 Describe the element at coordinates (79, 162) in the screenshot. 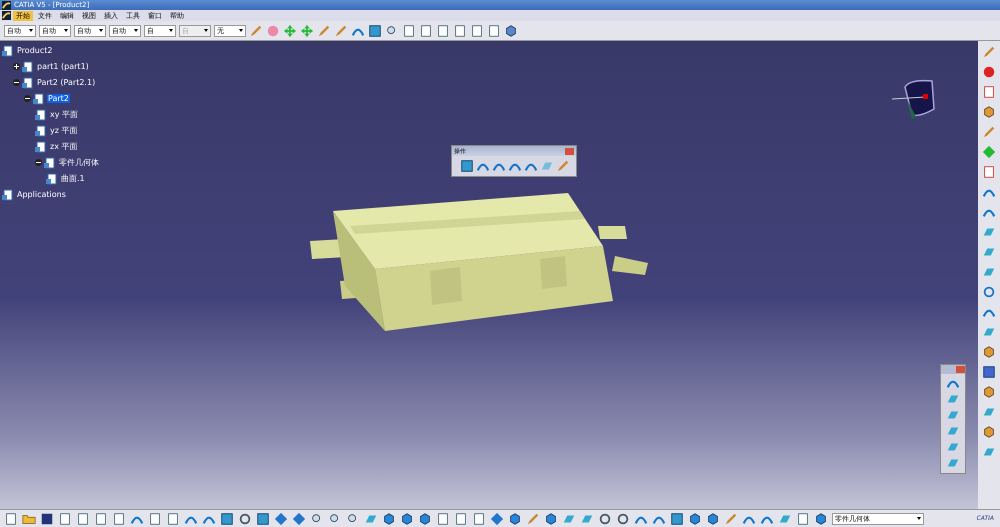

I see `tree-item: 零件几何体` at that location.